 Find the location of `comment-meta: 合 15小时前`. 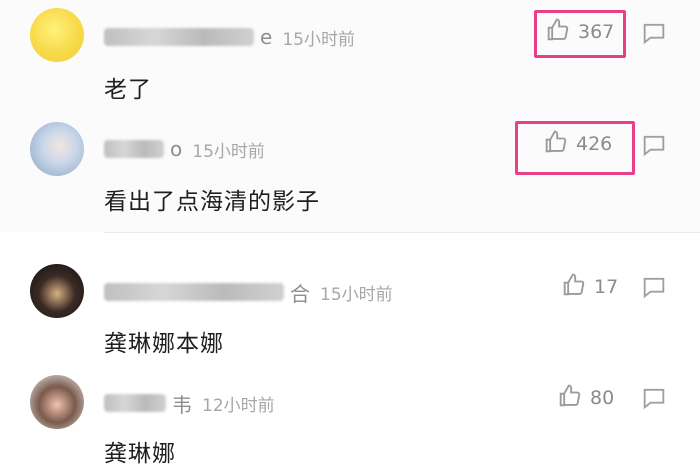

comment-meta: 合 15小时前 is located at coordinates (248, 292).